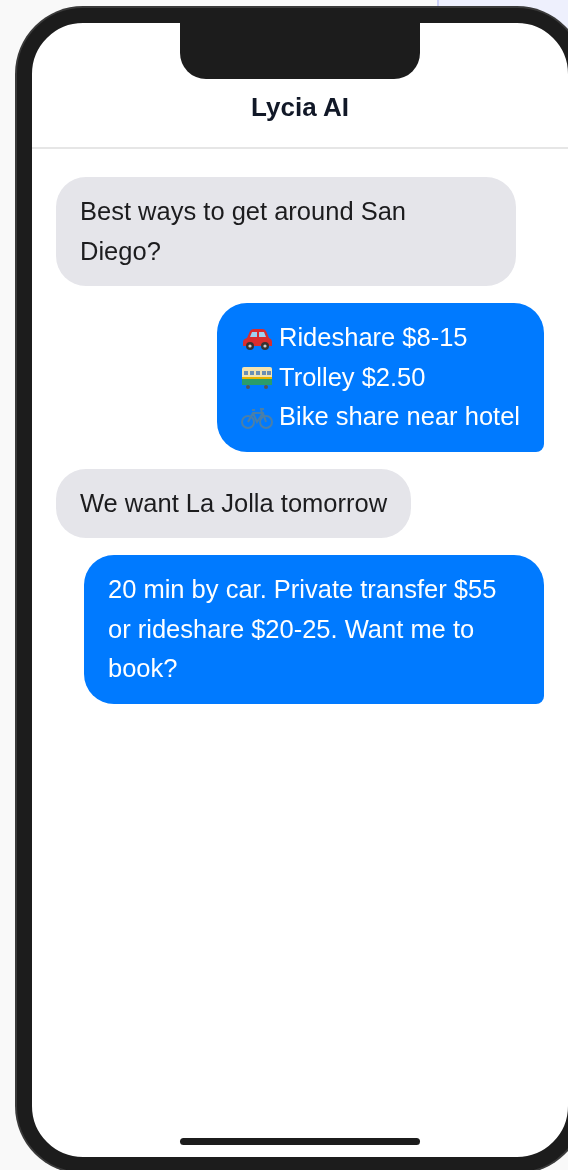 The image size is (568, 1170). What do you see at coordinates (373, 337) in the screenshot?
I see `message-line: Rideshare $8-15` at bounding box center [373, 337].